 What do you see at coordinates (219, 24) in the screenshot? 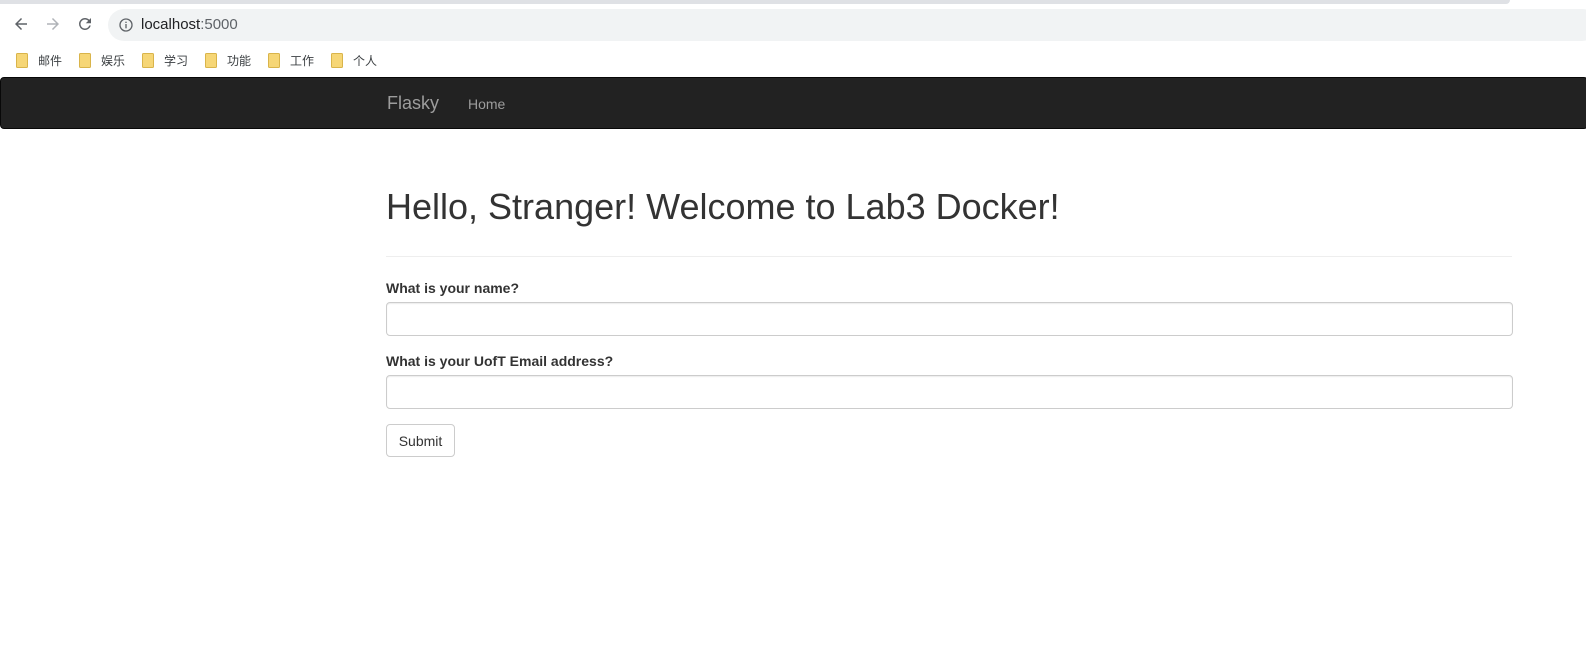
I see `url-port: :5000` at bounding box center [219, 24].